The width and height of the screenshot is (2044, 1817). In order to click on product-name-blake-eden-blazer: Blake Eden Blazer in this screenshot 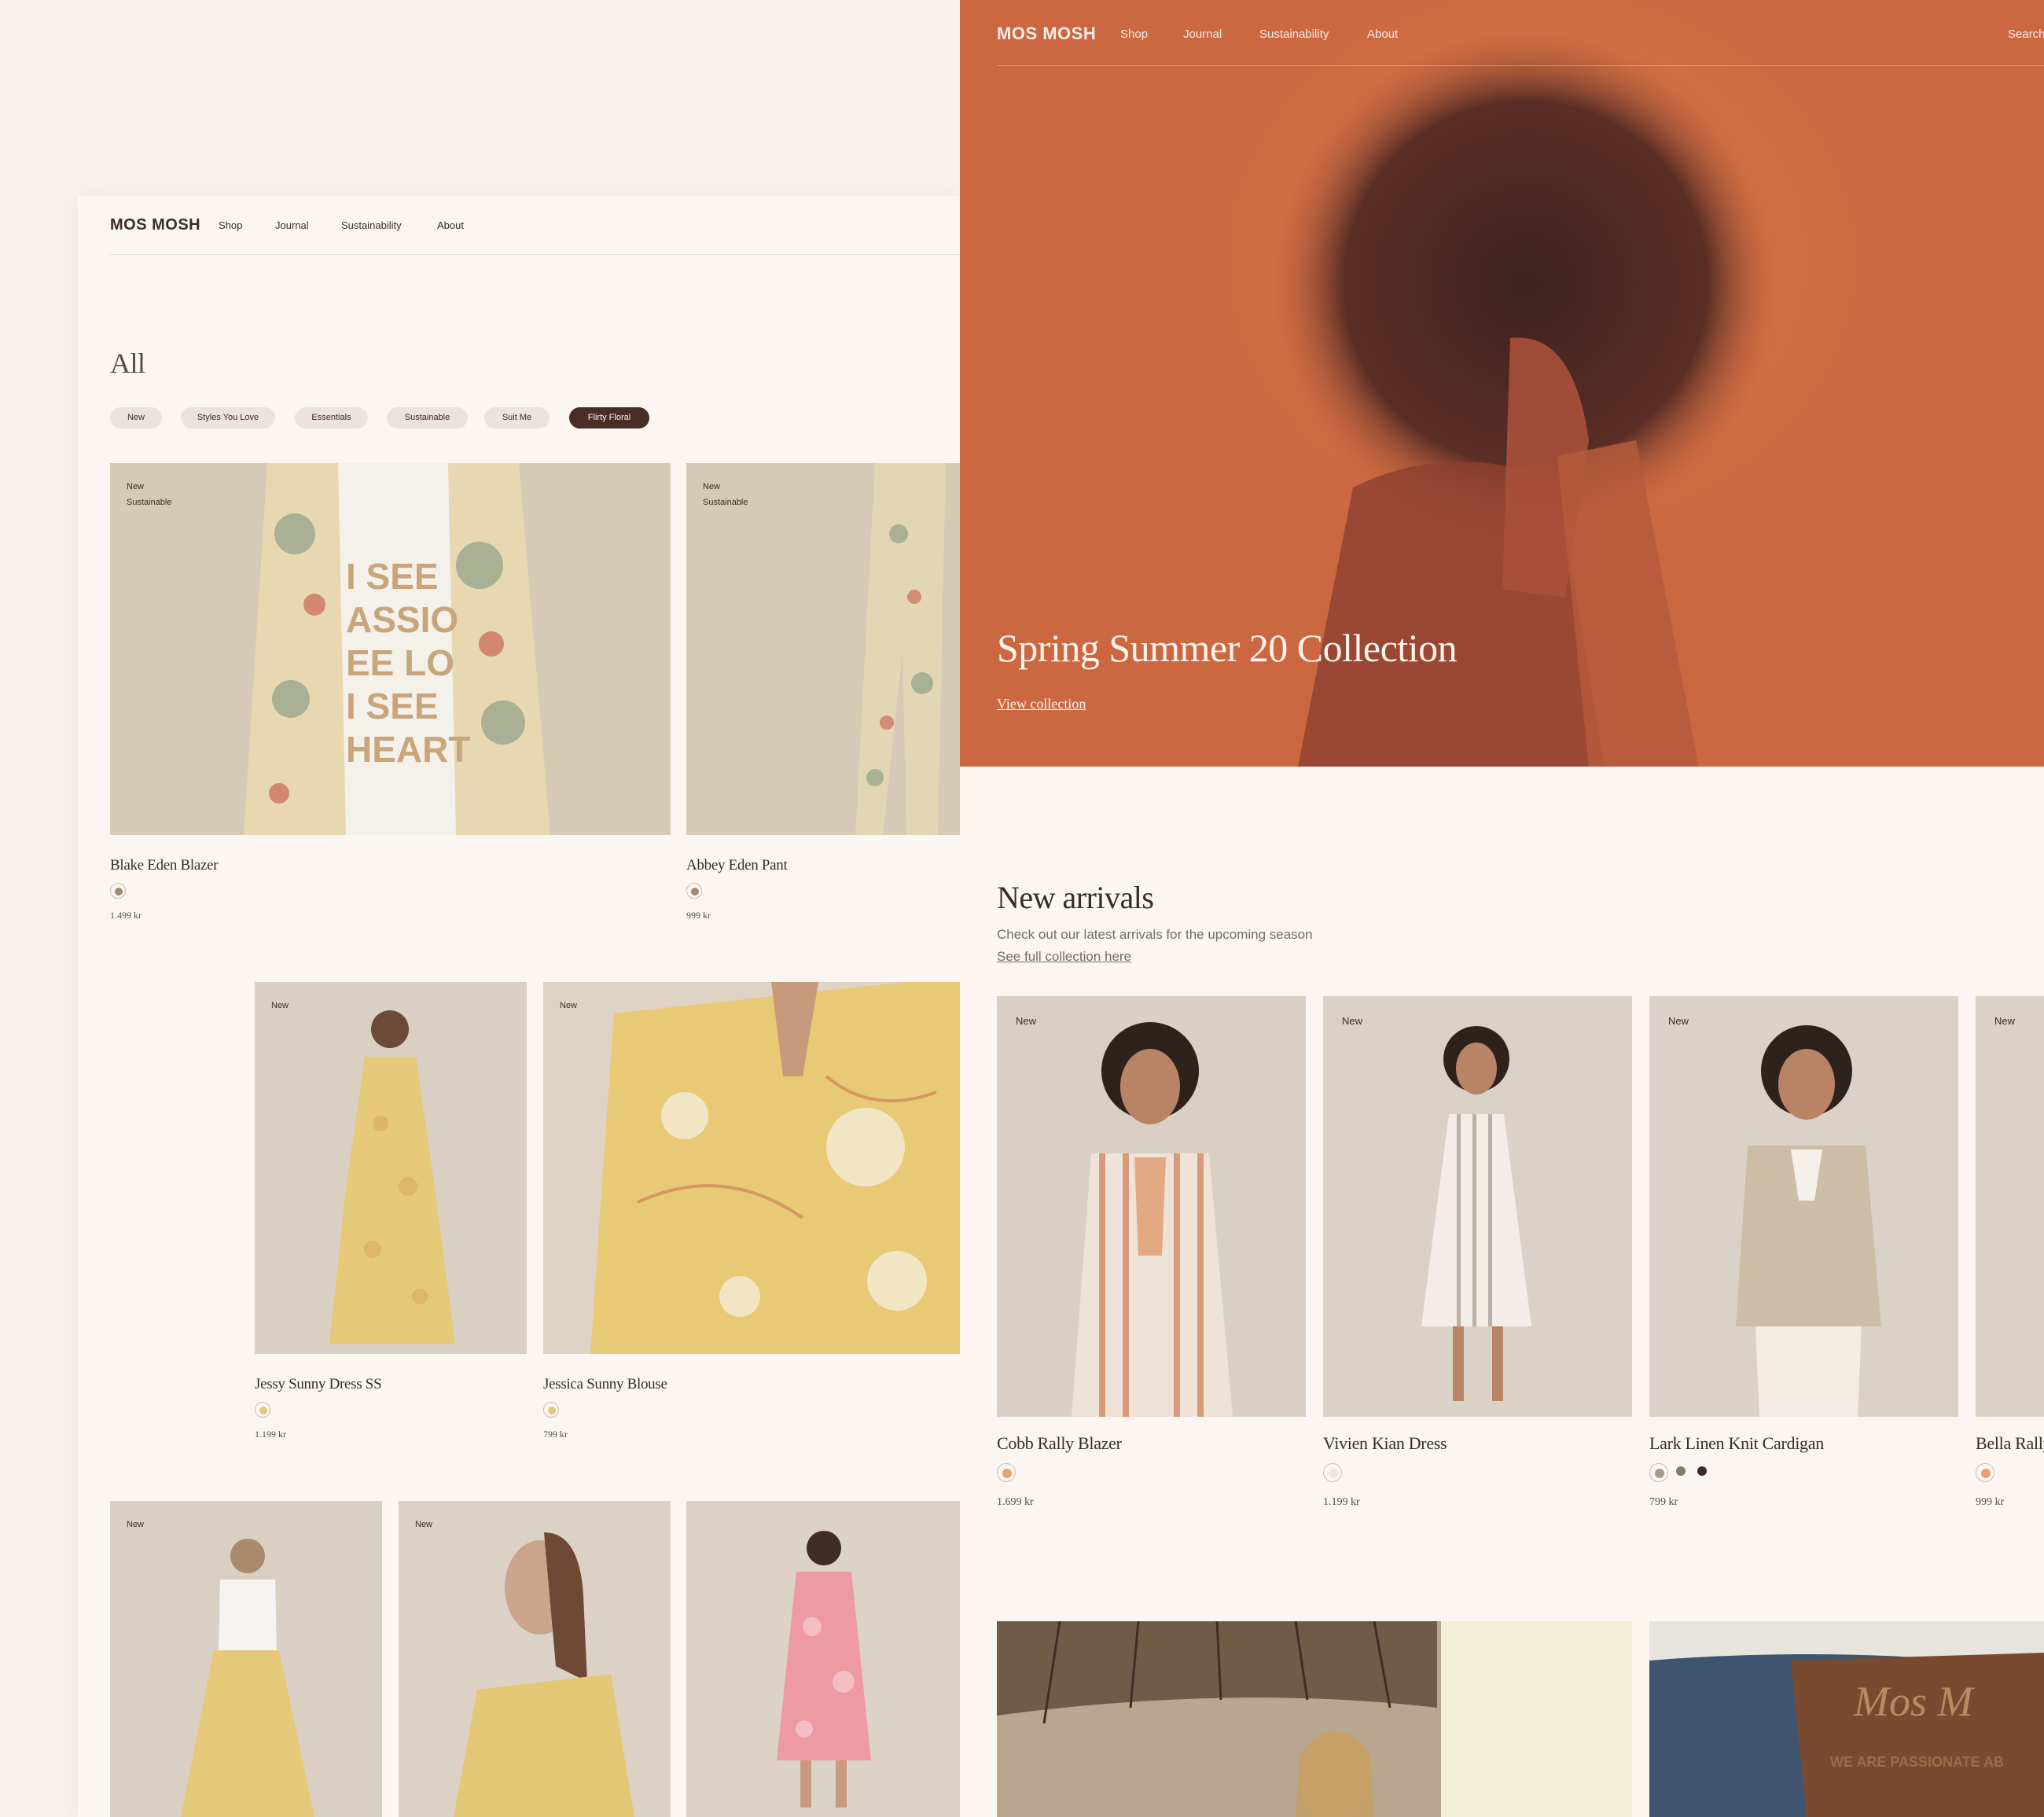, I will do `click(164, 866)`.